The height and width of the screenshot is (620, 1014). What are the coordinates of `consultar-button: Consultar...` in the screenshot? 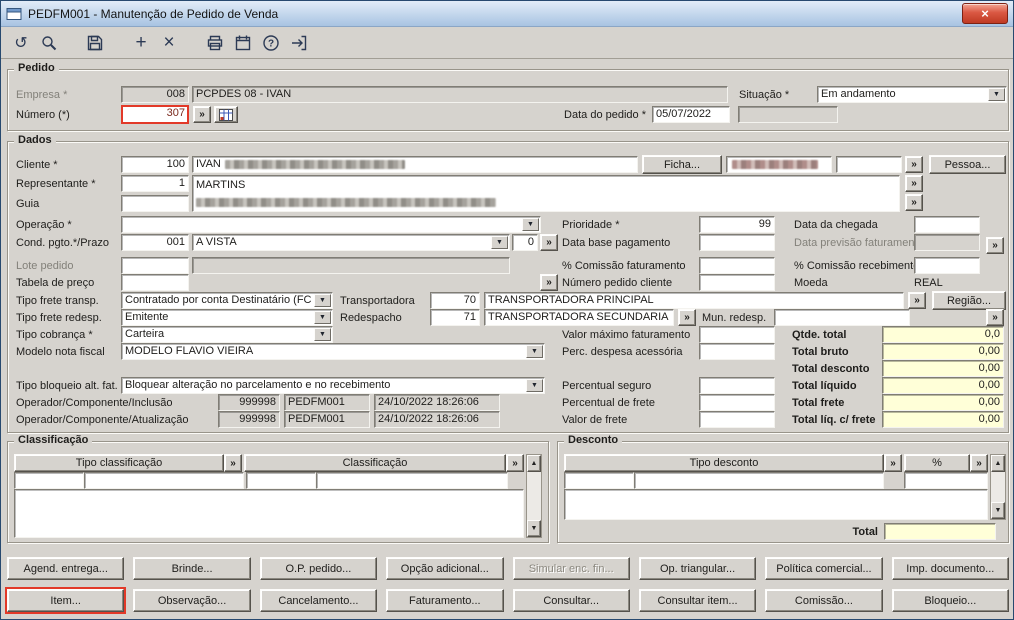 It's located at (571, 600).